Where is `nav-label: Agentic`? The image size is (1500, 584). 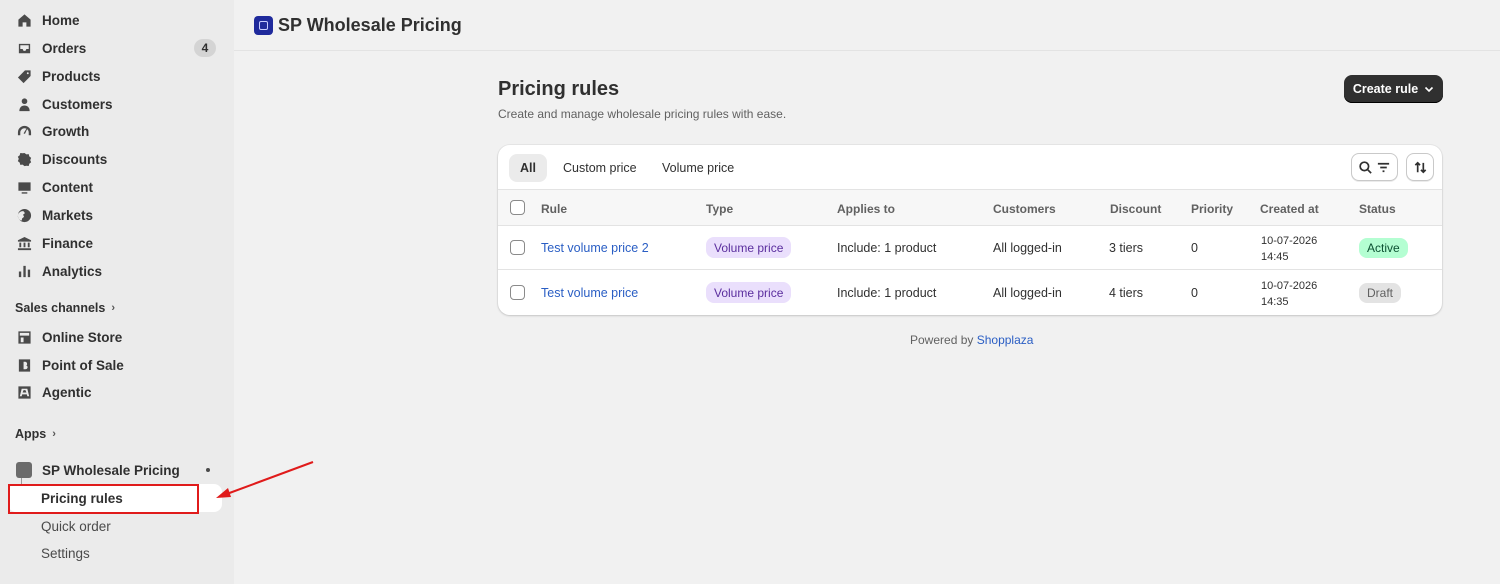
nav-label: Agentic is located at coordinates (67, 392).